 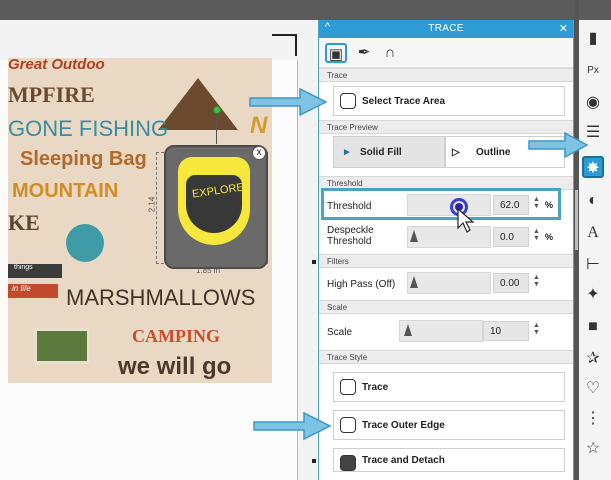 I want to click on badge-outline, so click(x=214, y=201).